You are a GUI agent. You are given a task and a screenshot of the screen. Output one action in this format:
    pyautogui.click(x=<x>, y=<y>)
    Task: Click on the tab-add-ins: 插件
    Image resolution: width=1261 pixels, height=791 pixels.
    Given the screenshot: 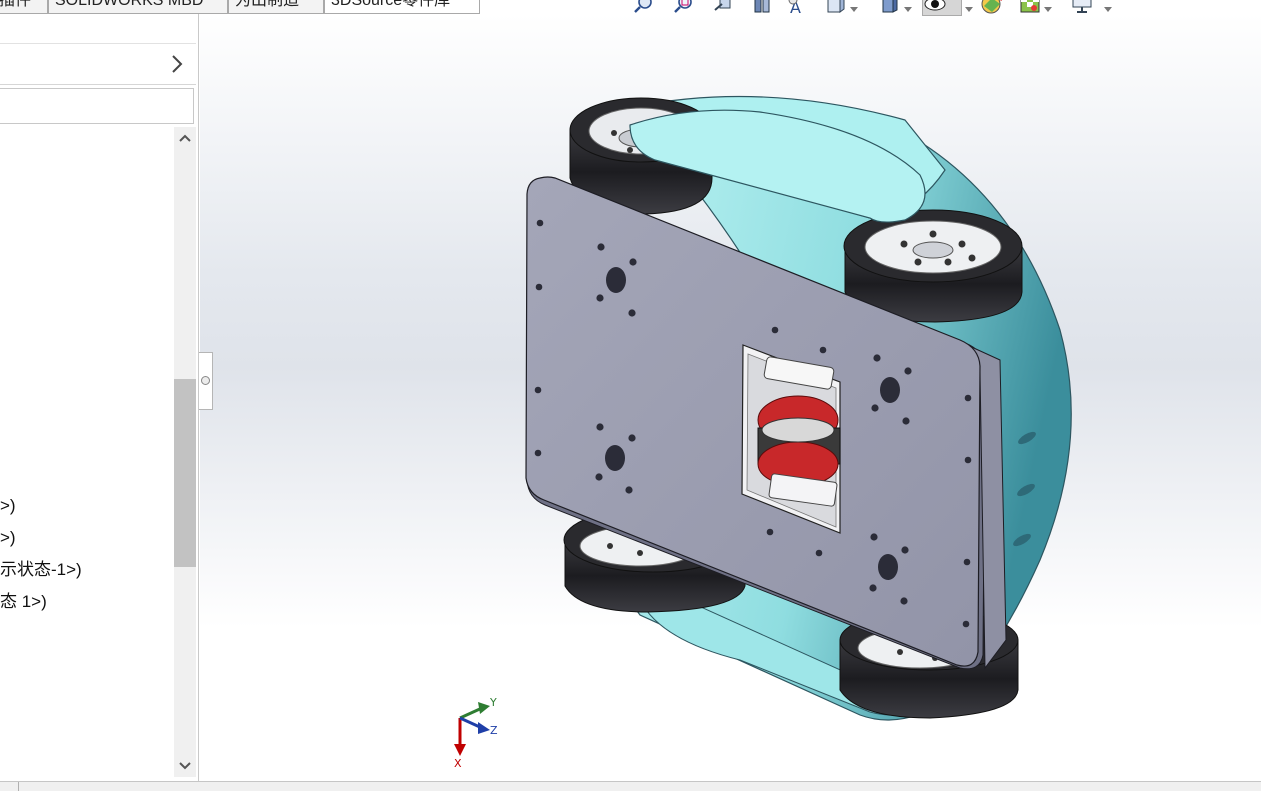 What is the action you would take?
    pyautogui.click(x=24, y=7)
    